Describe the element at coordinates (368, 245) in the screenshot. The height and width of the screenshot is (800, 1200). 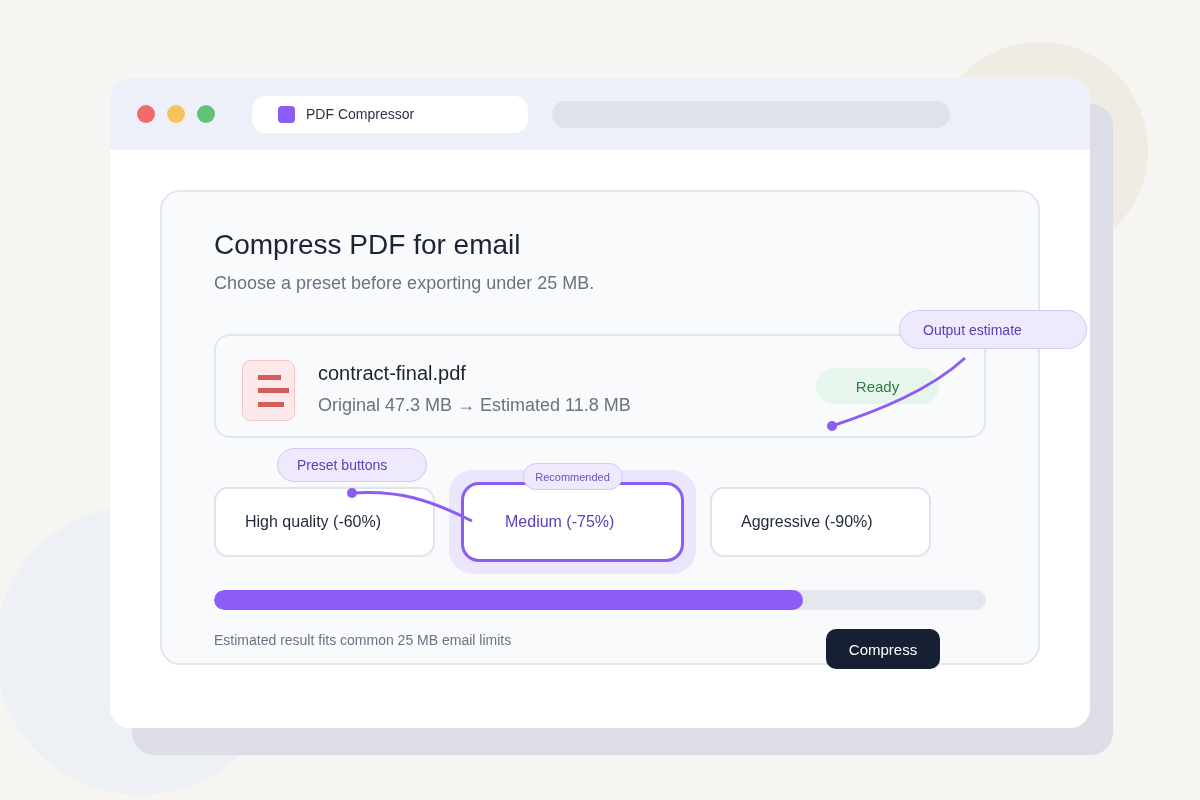
I see `card-title: Compress PDF for email` at that location.